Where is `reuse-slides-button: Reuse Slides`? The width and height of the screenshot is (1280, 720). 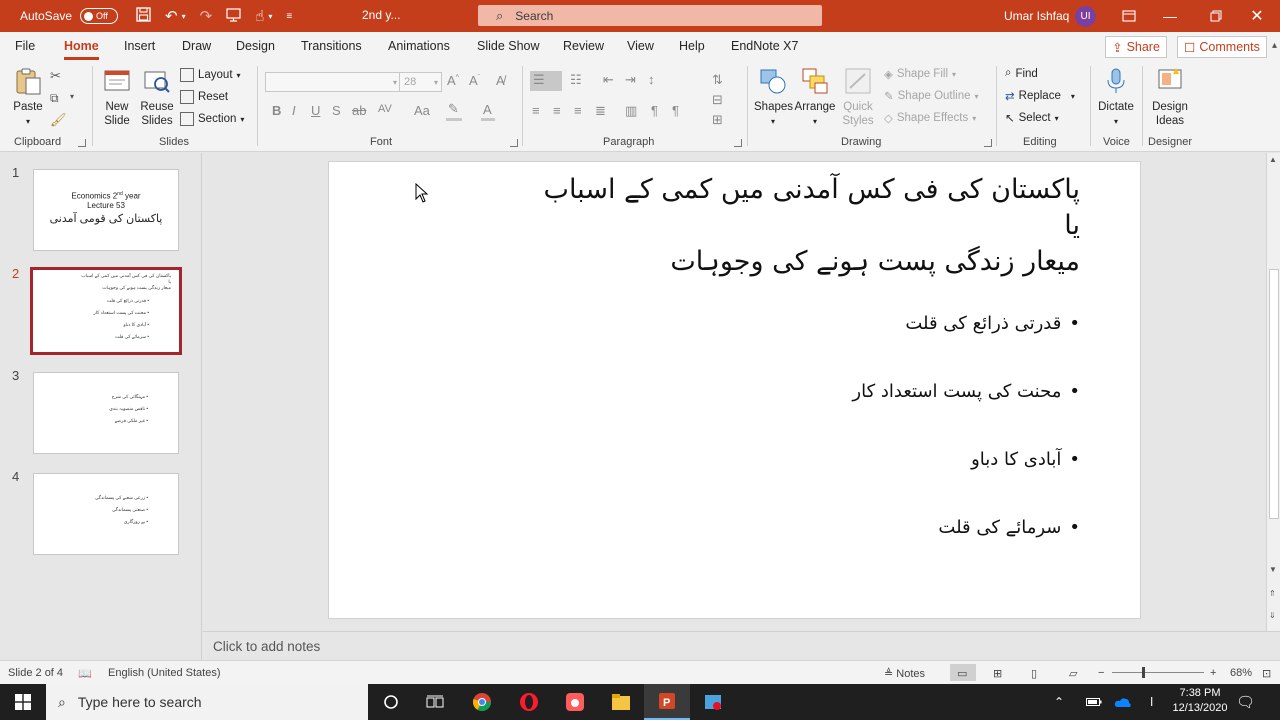 reuse-slides-button: Reuse Slides is located at coordinates (157, 97).